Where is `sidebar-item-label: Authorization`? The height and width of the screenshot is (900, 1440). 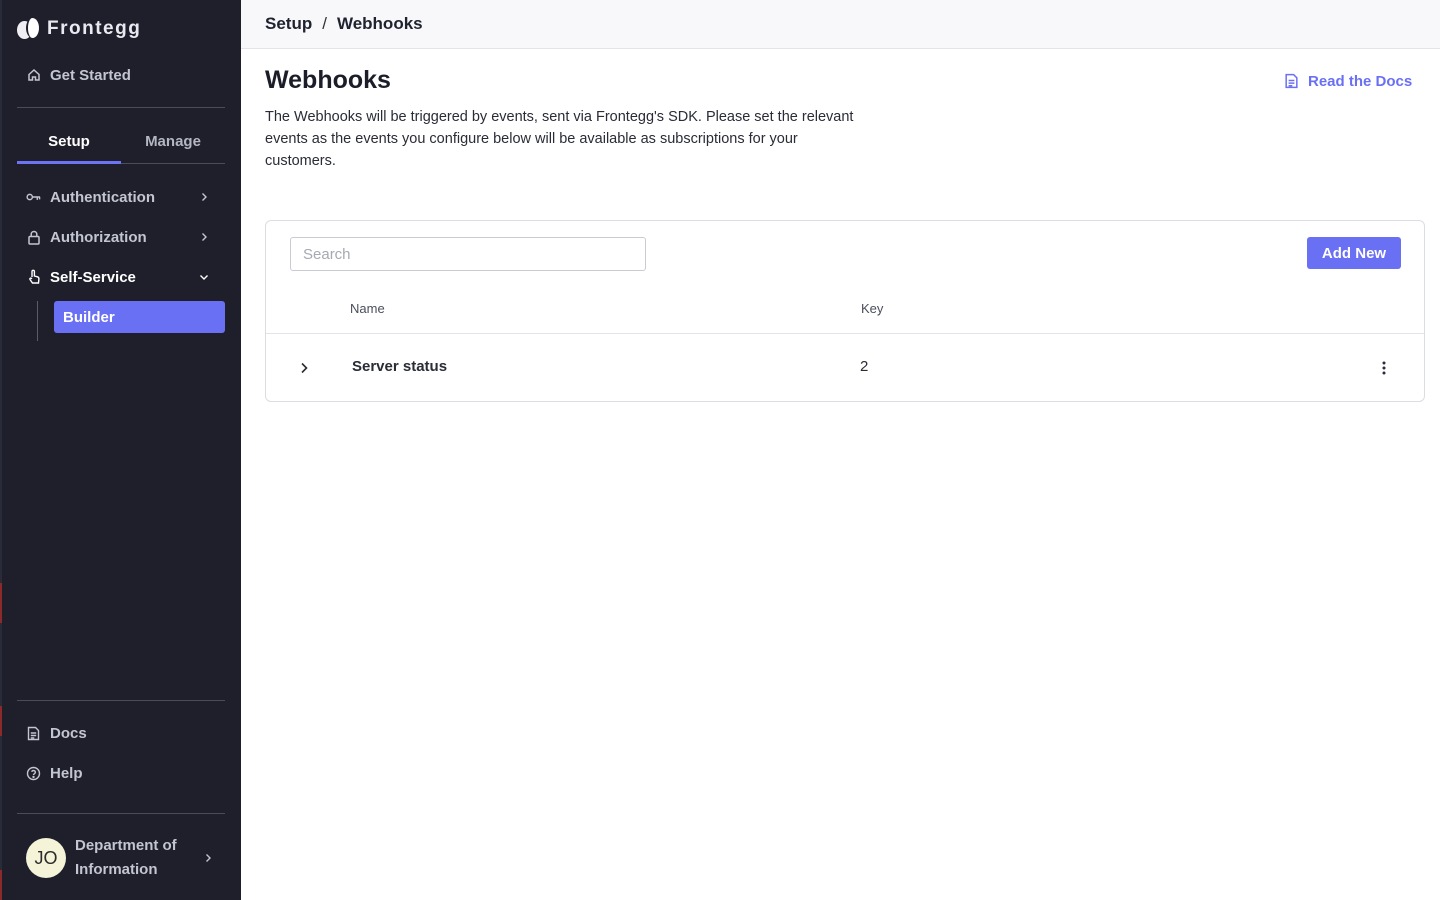
sidebar-item-label: Authorization is located at coordinates (98, 237).